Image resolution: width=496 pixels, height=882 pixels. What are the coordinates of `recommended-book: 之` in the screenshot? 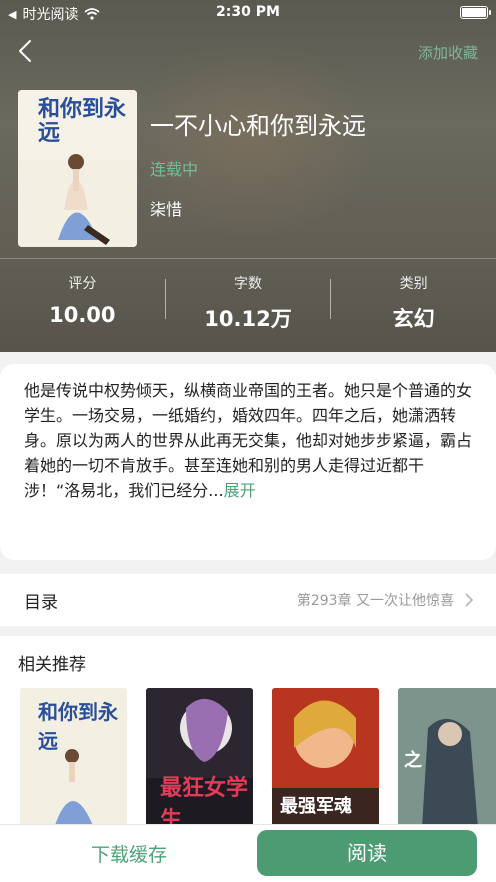 It's located at (447, 758).